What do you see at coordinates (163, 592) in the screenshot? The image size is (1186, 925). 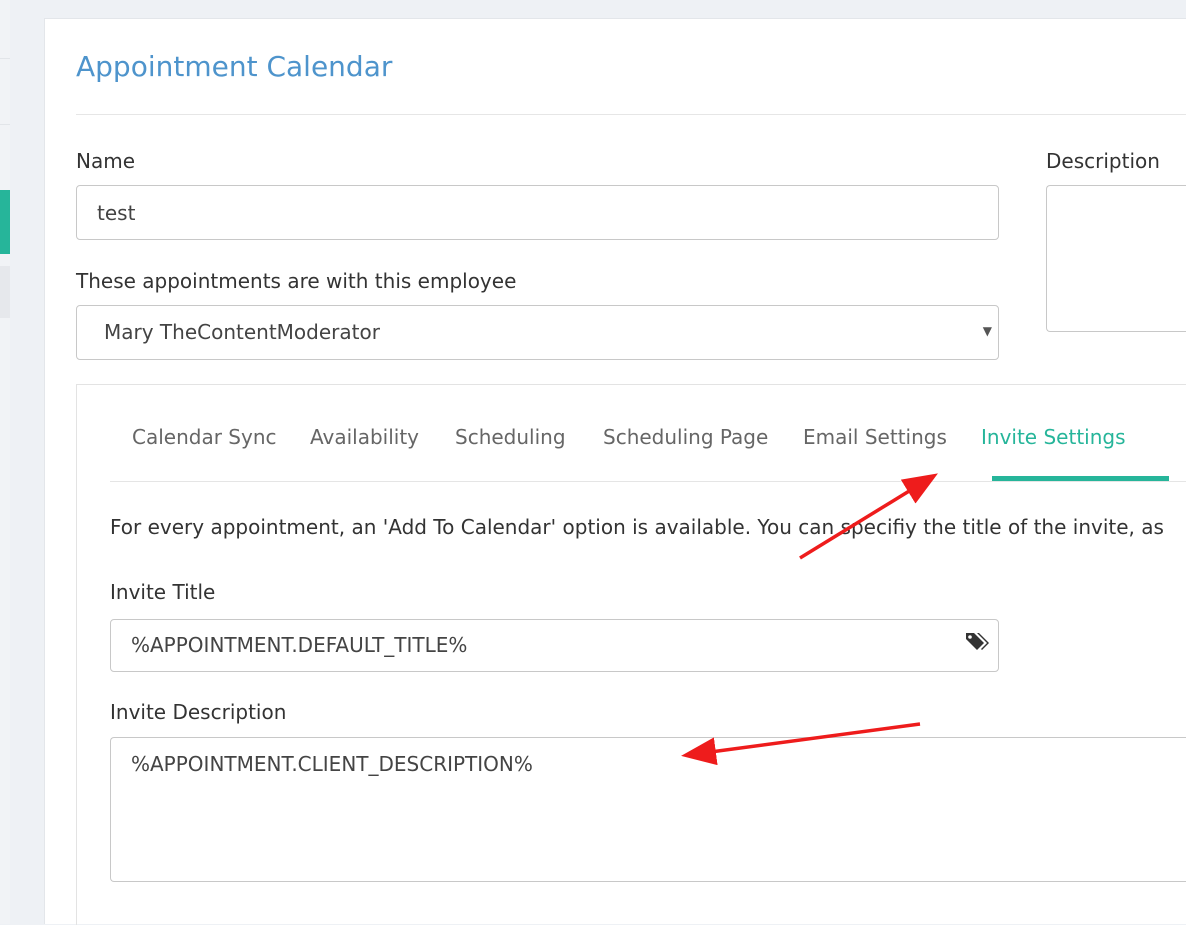 I see `invite-title-label: Invite Title` at bounding box center [163, 592].